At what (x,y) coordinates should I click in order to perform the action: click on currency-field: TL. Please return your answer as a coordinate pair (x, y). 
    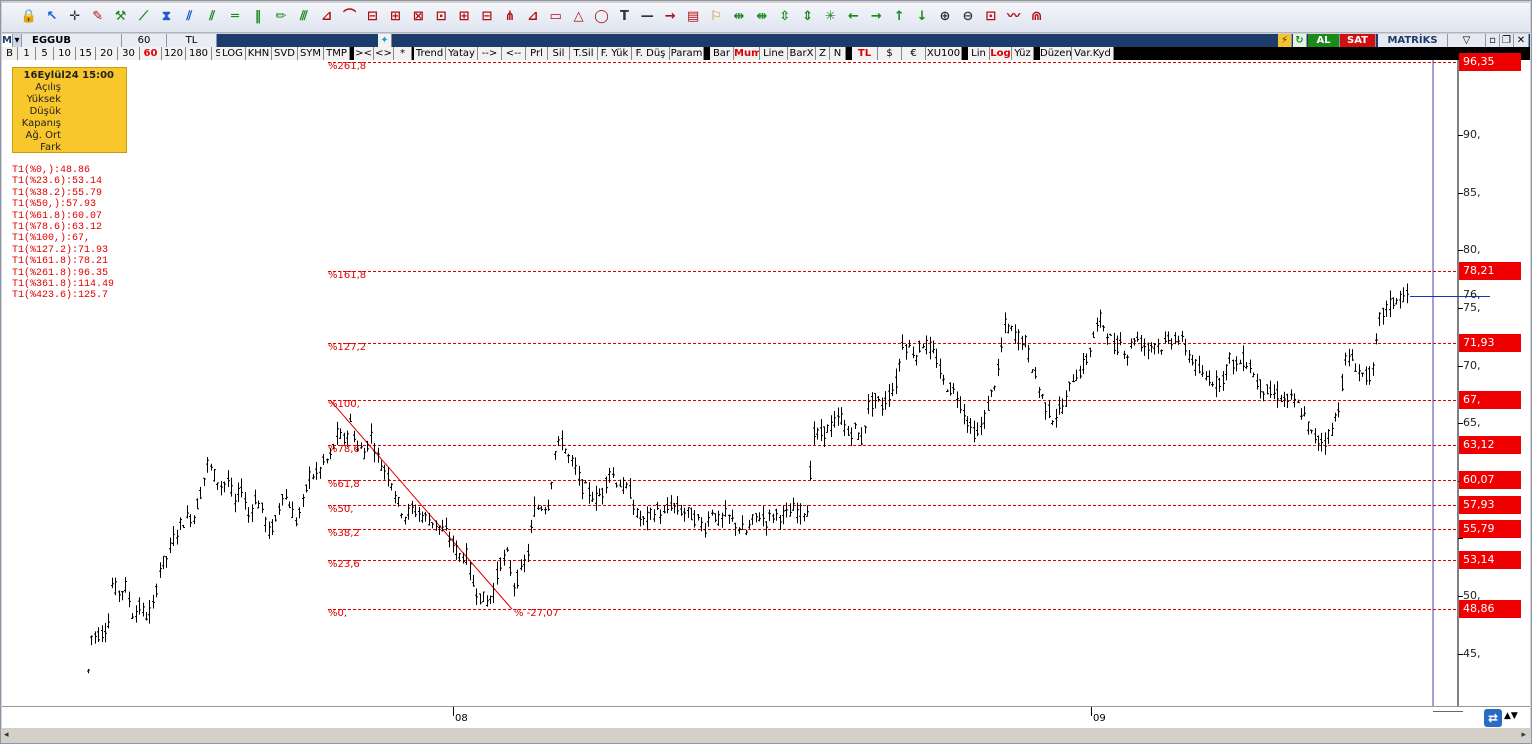
    Looking at the image, I should click on (192, 40).